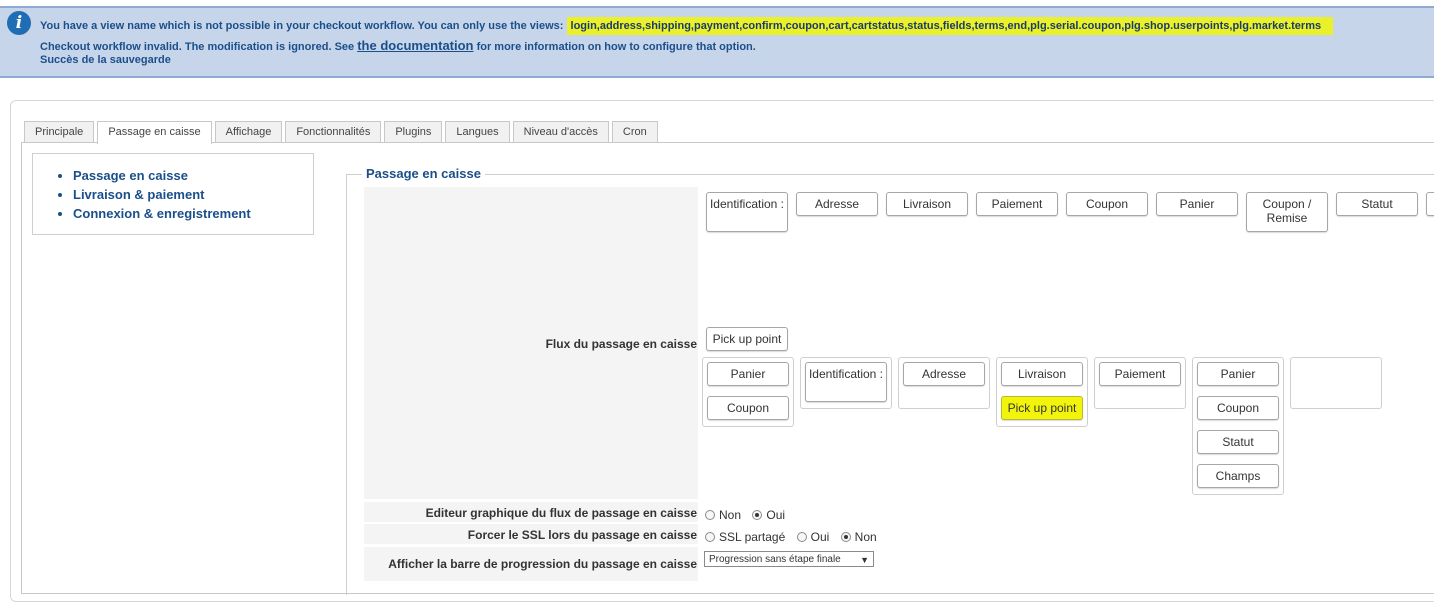 The height and width of the screenshot is (602, 1434). Describe the element at coordinates (193, 213) in the screenshot. I see `nav-item-connexion-enregistrement: Connexion & enregistrement` at that location.